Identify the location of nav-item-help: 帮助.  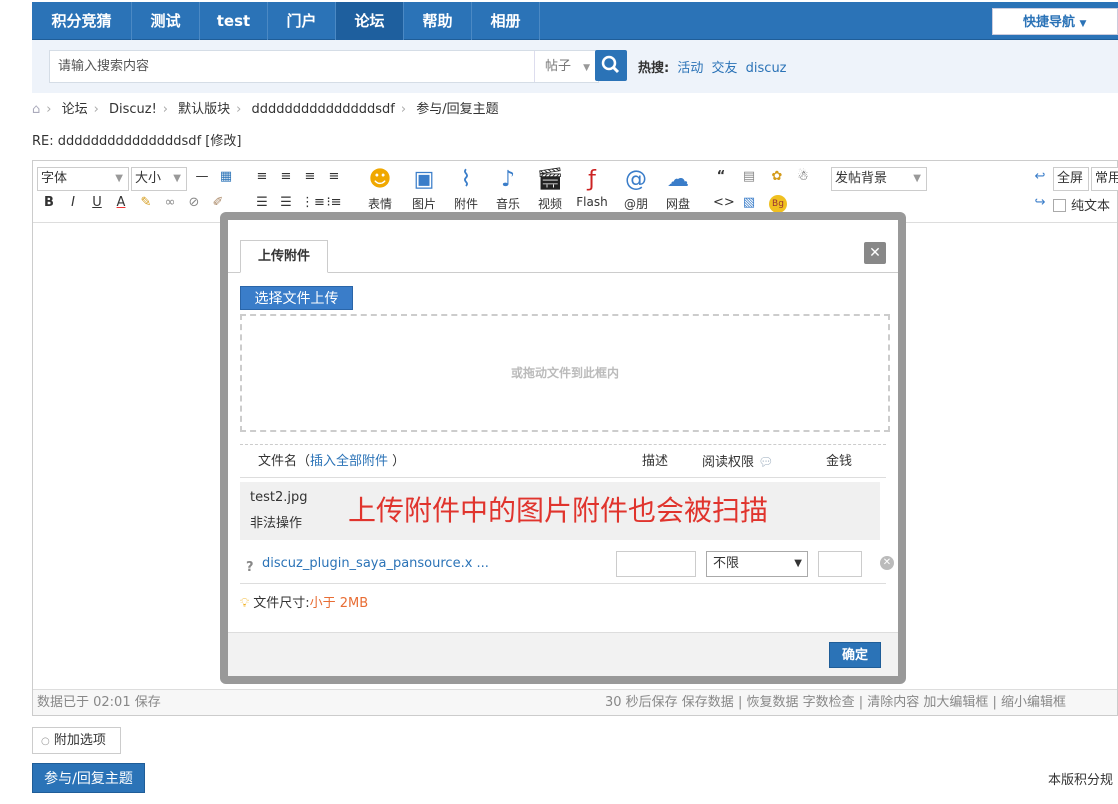
(438, 21).